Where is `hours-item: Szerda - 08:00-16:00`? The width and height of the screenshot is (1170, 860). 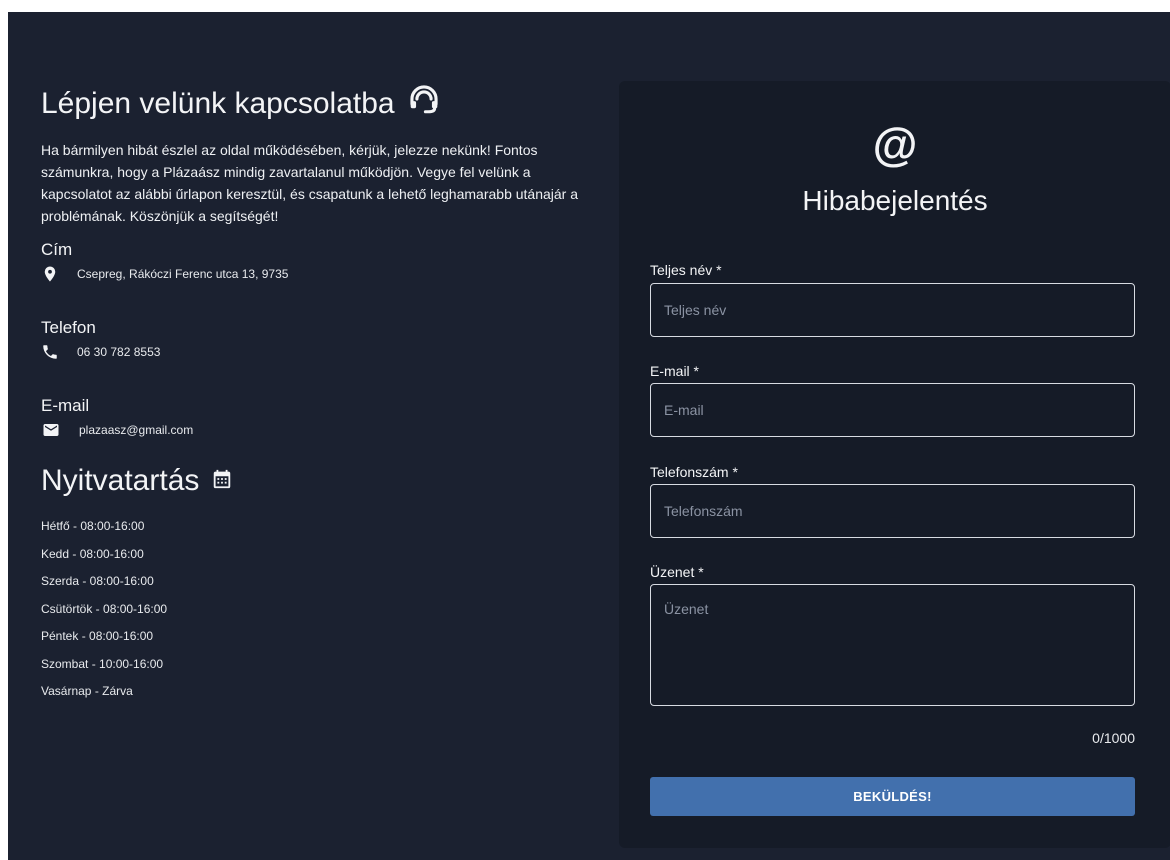 hours-item: Szerda - 08:00-16:00 is located at coordinates (97, 581).